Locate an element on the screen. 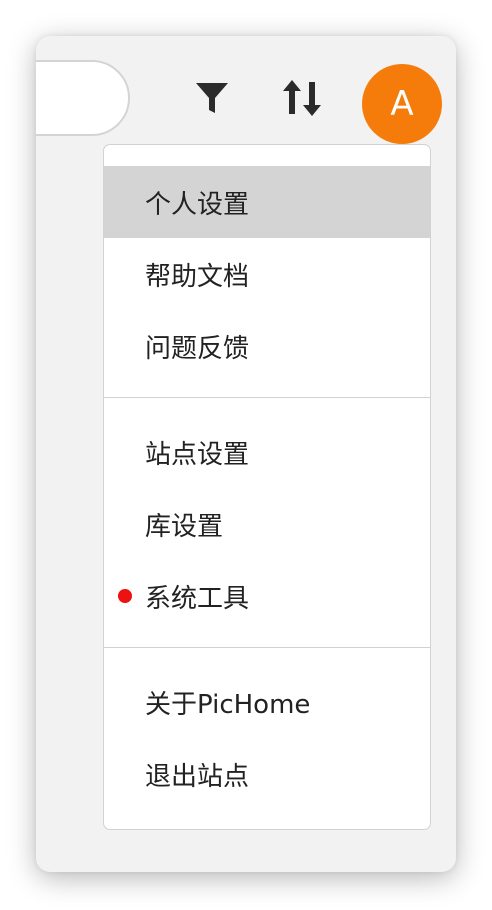 The width and height of the screenshot is (492, 910). menu-item-logout: 退出站点 is located at coordinates (267, 774).